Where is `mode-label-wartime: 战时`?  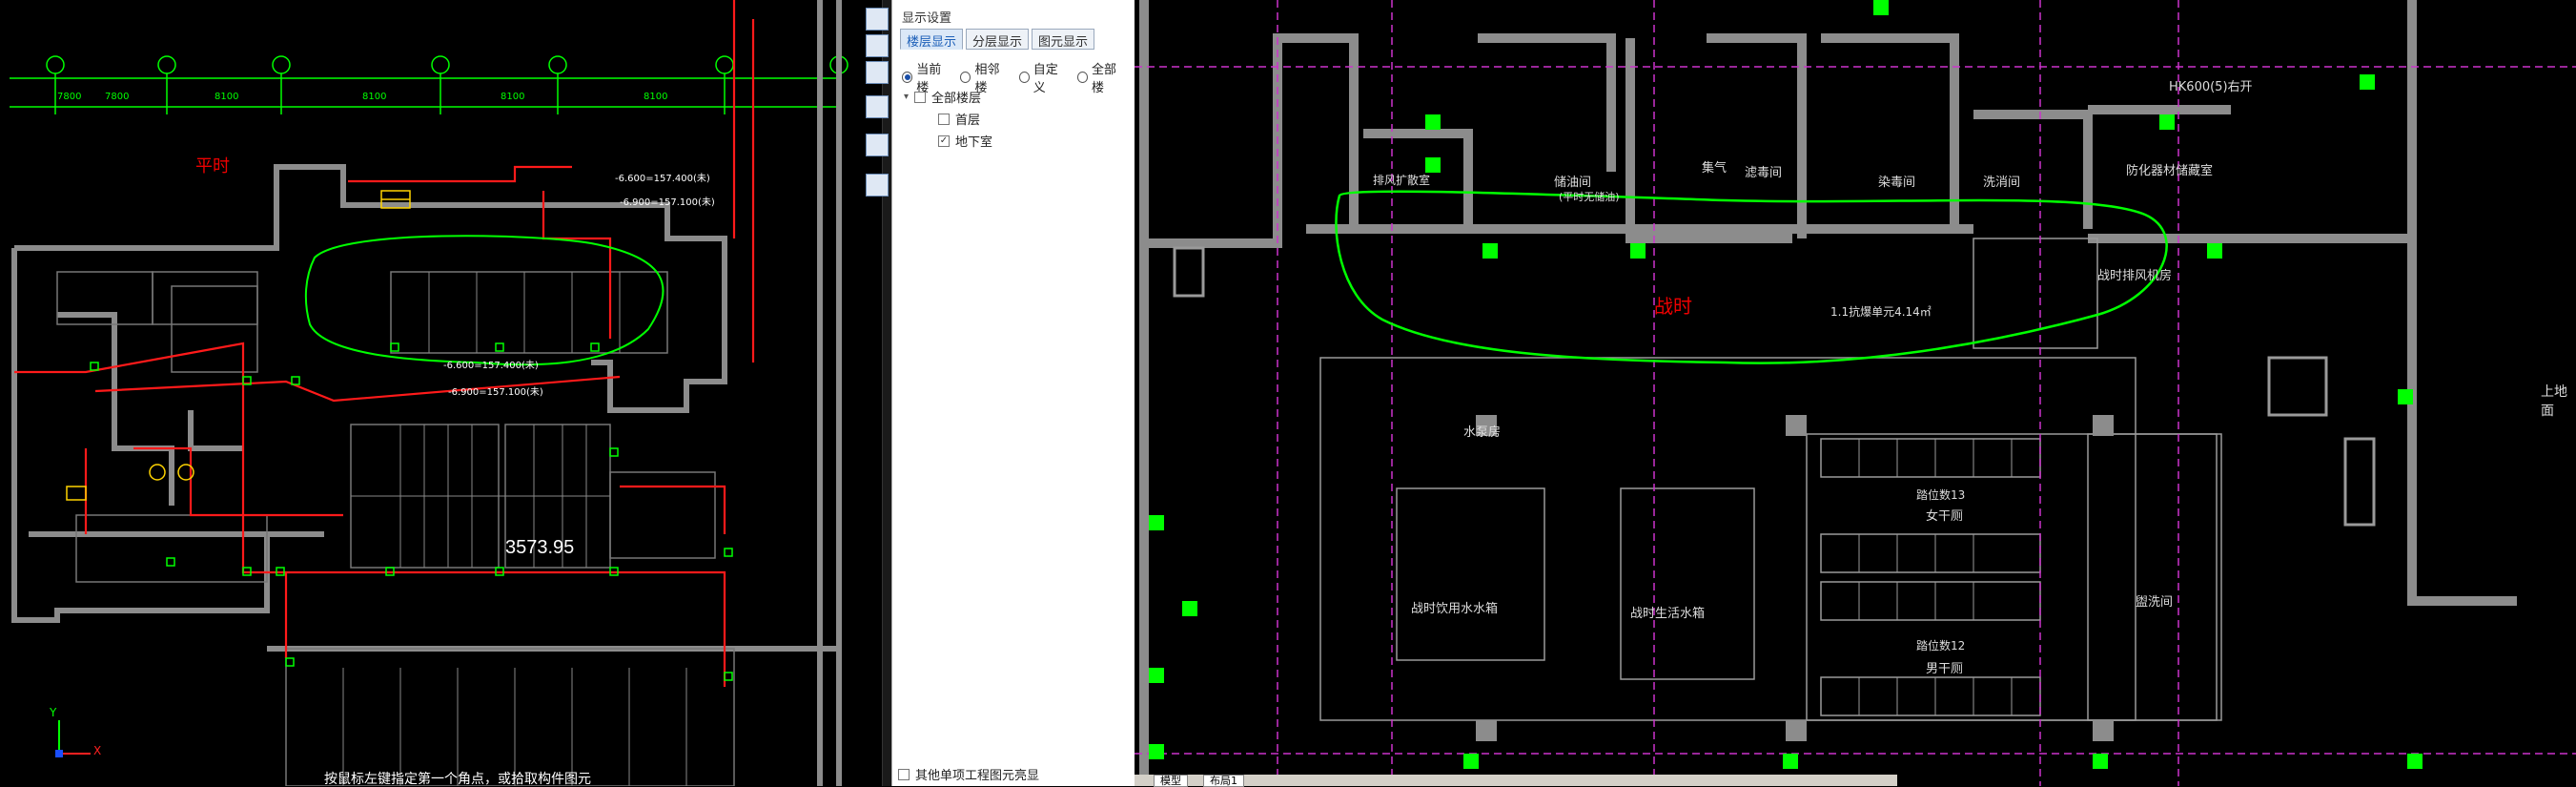 mode-label-wartime: 战时 is located at coordinates (1673, 306).